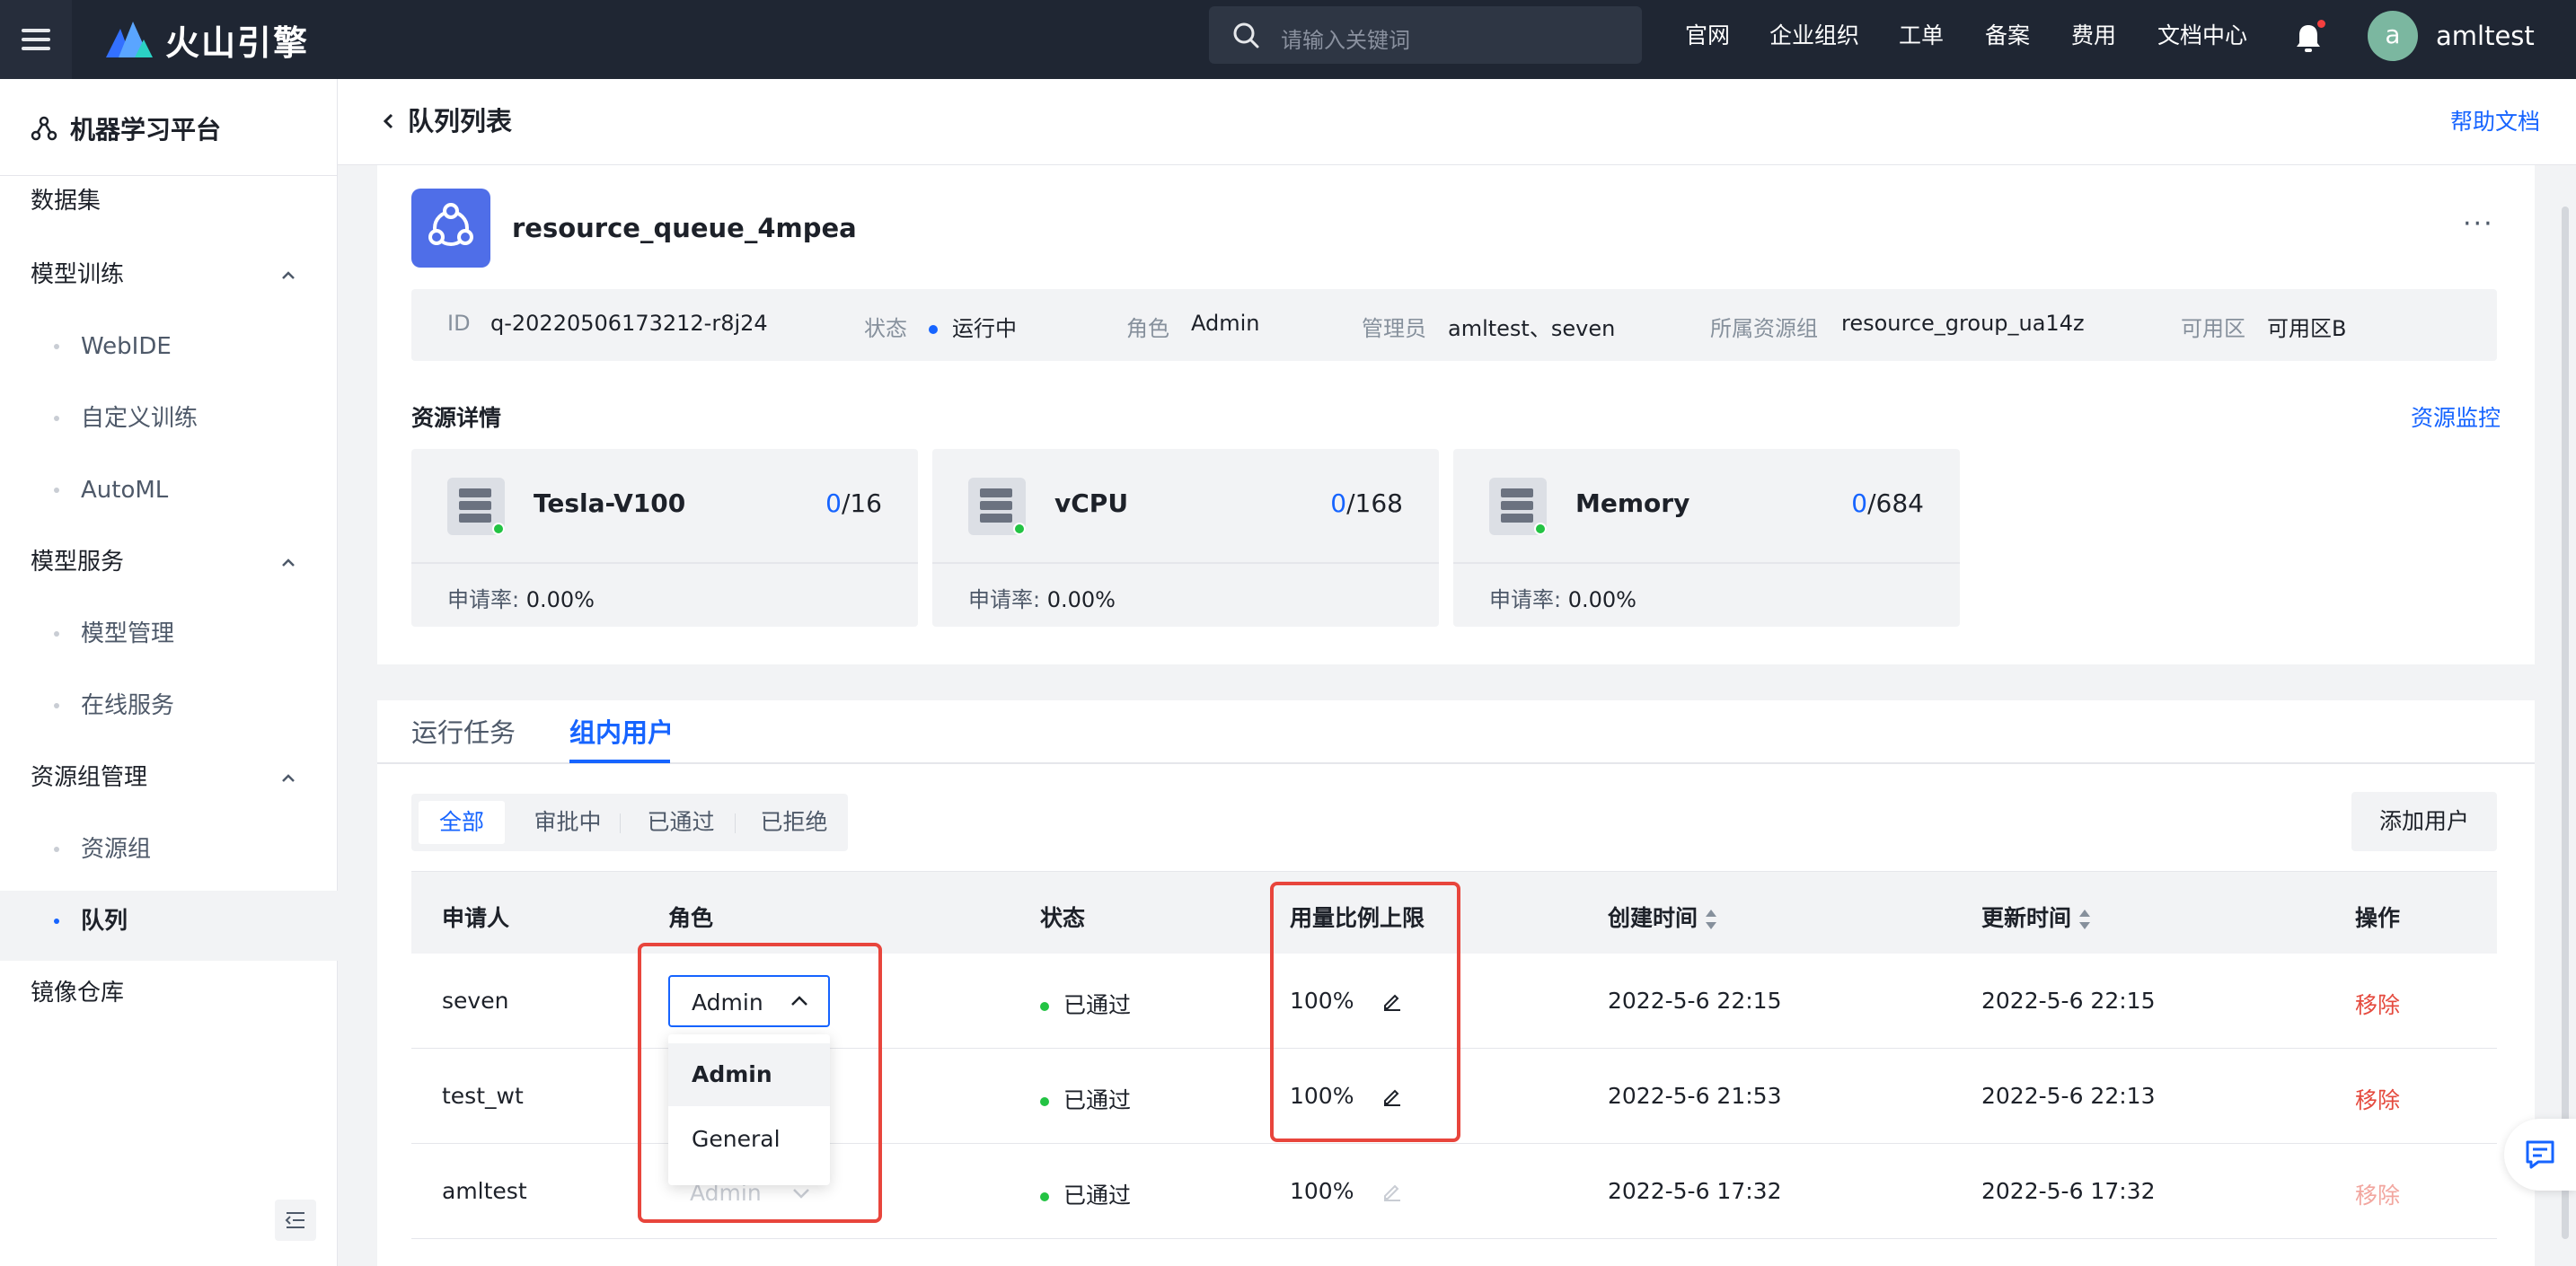  I want to click on scrollbar, so click(2565, 723).